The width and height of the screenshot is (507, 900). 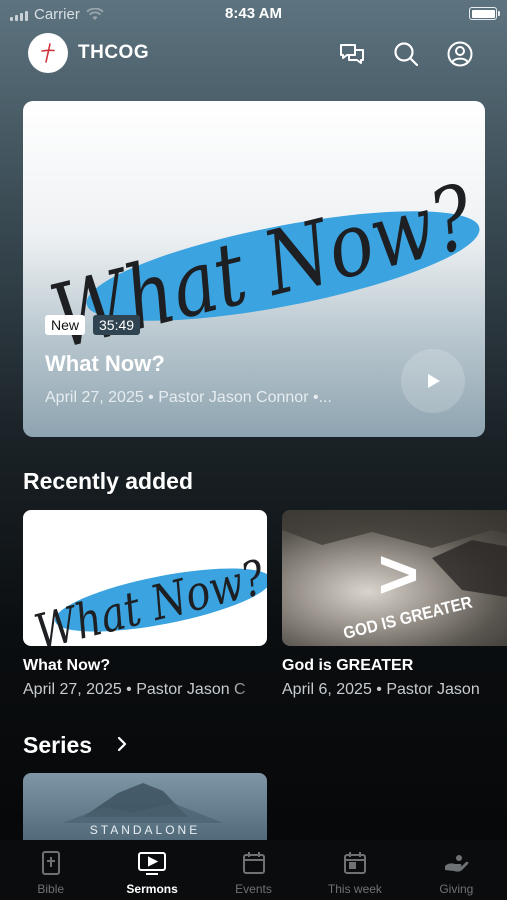 I want to click on recent-sermon-title: God is GREATER, so click(x=348, y=665).